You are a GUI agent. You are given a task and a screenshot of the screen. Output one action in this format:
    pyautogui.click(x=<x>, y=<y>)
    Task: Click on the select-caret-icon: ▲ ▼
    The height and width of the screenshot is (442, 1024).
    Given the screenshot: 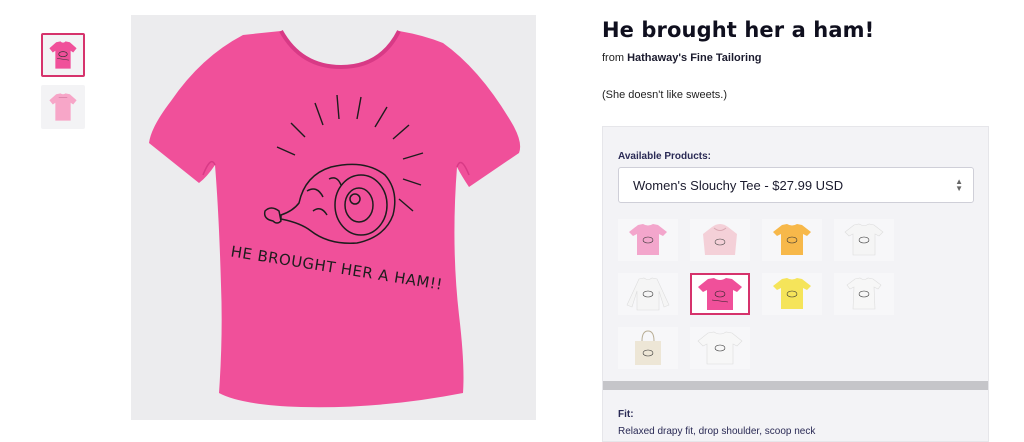 What is the action you would take?
    pyautogui.click(x=959, y=185)
    